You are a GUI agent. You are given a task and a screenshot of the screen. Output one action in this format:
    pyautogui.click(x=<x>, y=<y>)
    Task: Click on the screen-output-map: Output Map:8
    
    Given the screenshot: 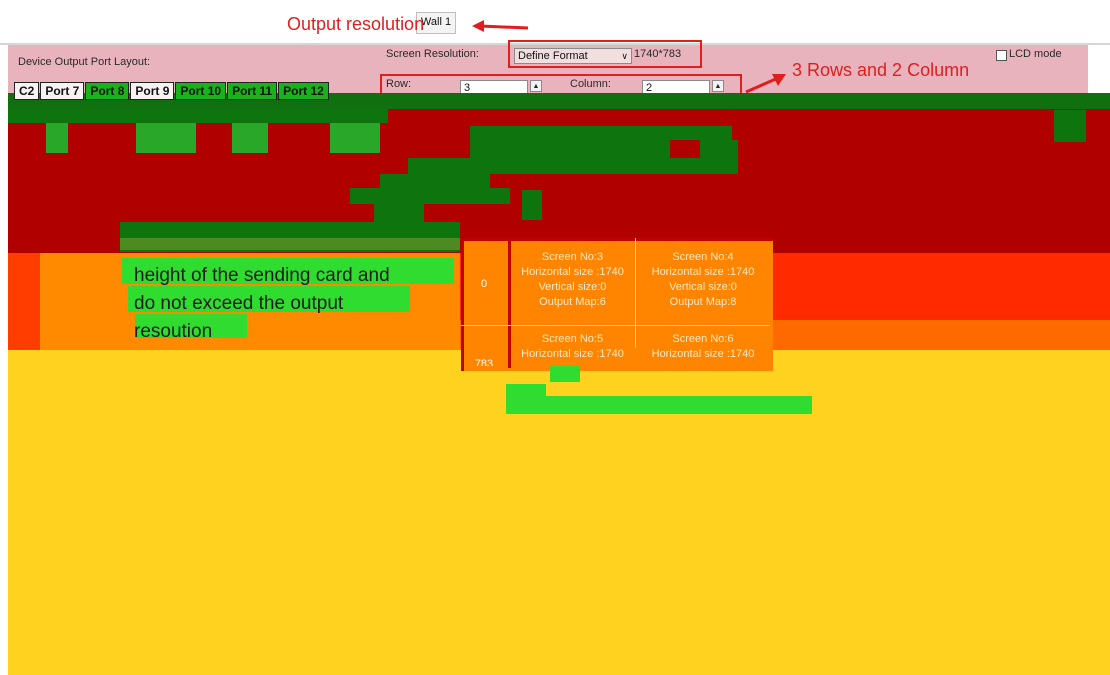 What is the action you would take?
    pyautogui.click(x=703, y=302)
    